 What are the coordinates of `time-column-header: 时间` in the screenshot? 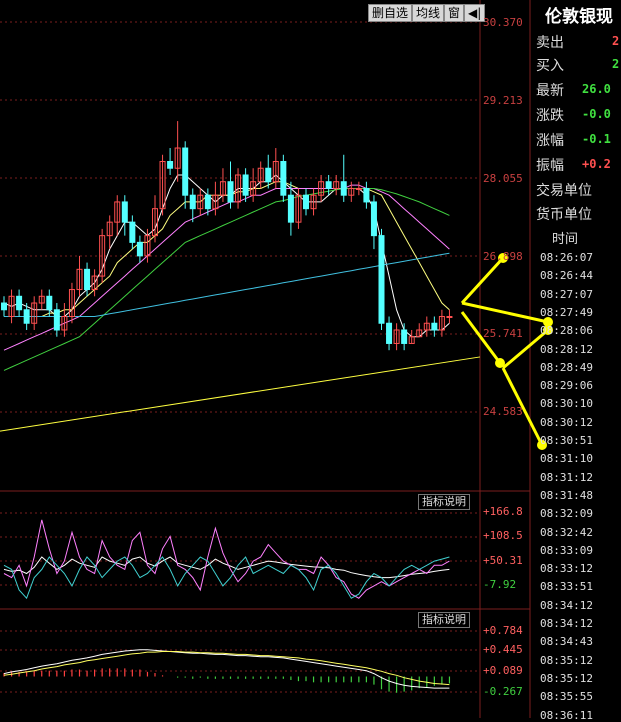 It's located at (565, 239).